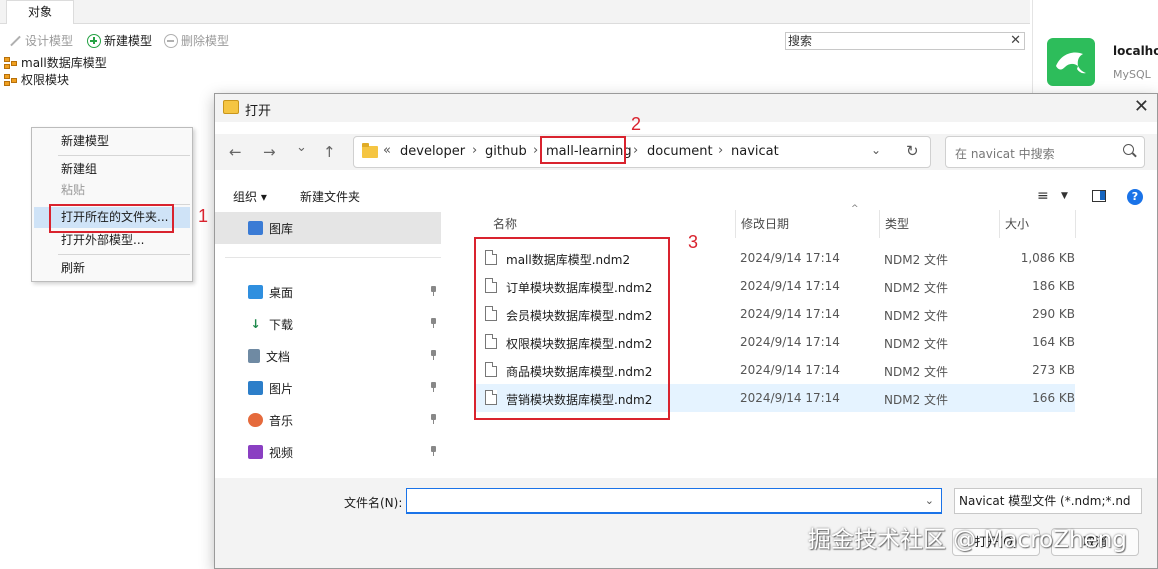 This screenshot has width=1158, height=569. What do you see at coordinates (686, 195) in the screenshot?
I see `command-bar: 组织 ▾ 新建文件夹 ≡ ▼ ?` at bounding box center [686, 195].